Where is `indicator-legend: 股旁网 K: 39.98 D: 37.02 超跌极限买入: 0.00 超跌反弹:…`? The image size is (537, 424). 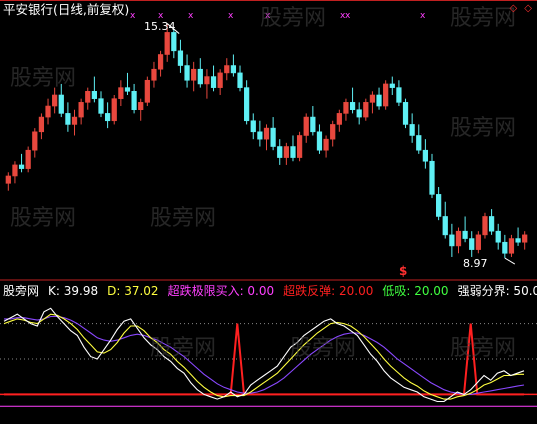
indicator-legend: 股旁网 K: 39.98 D: 37.02 超跌极限买入: 0.00 超跌反弹:… is located at coordinates (270, 291).